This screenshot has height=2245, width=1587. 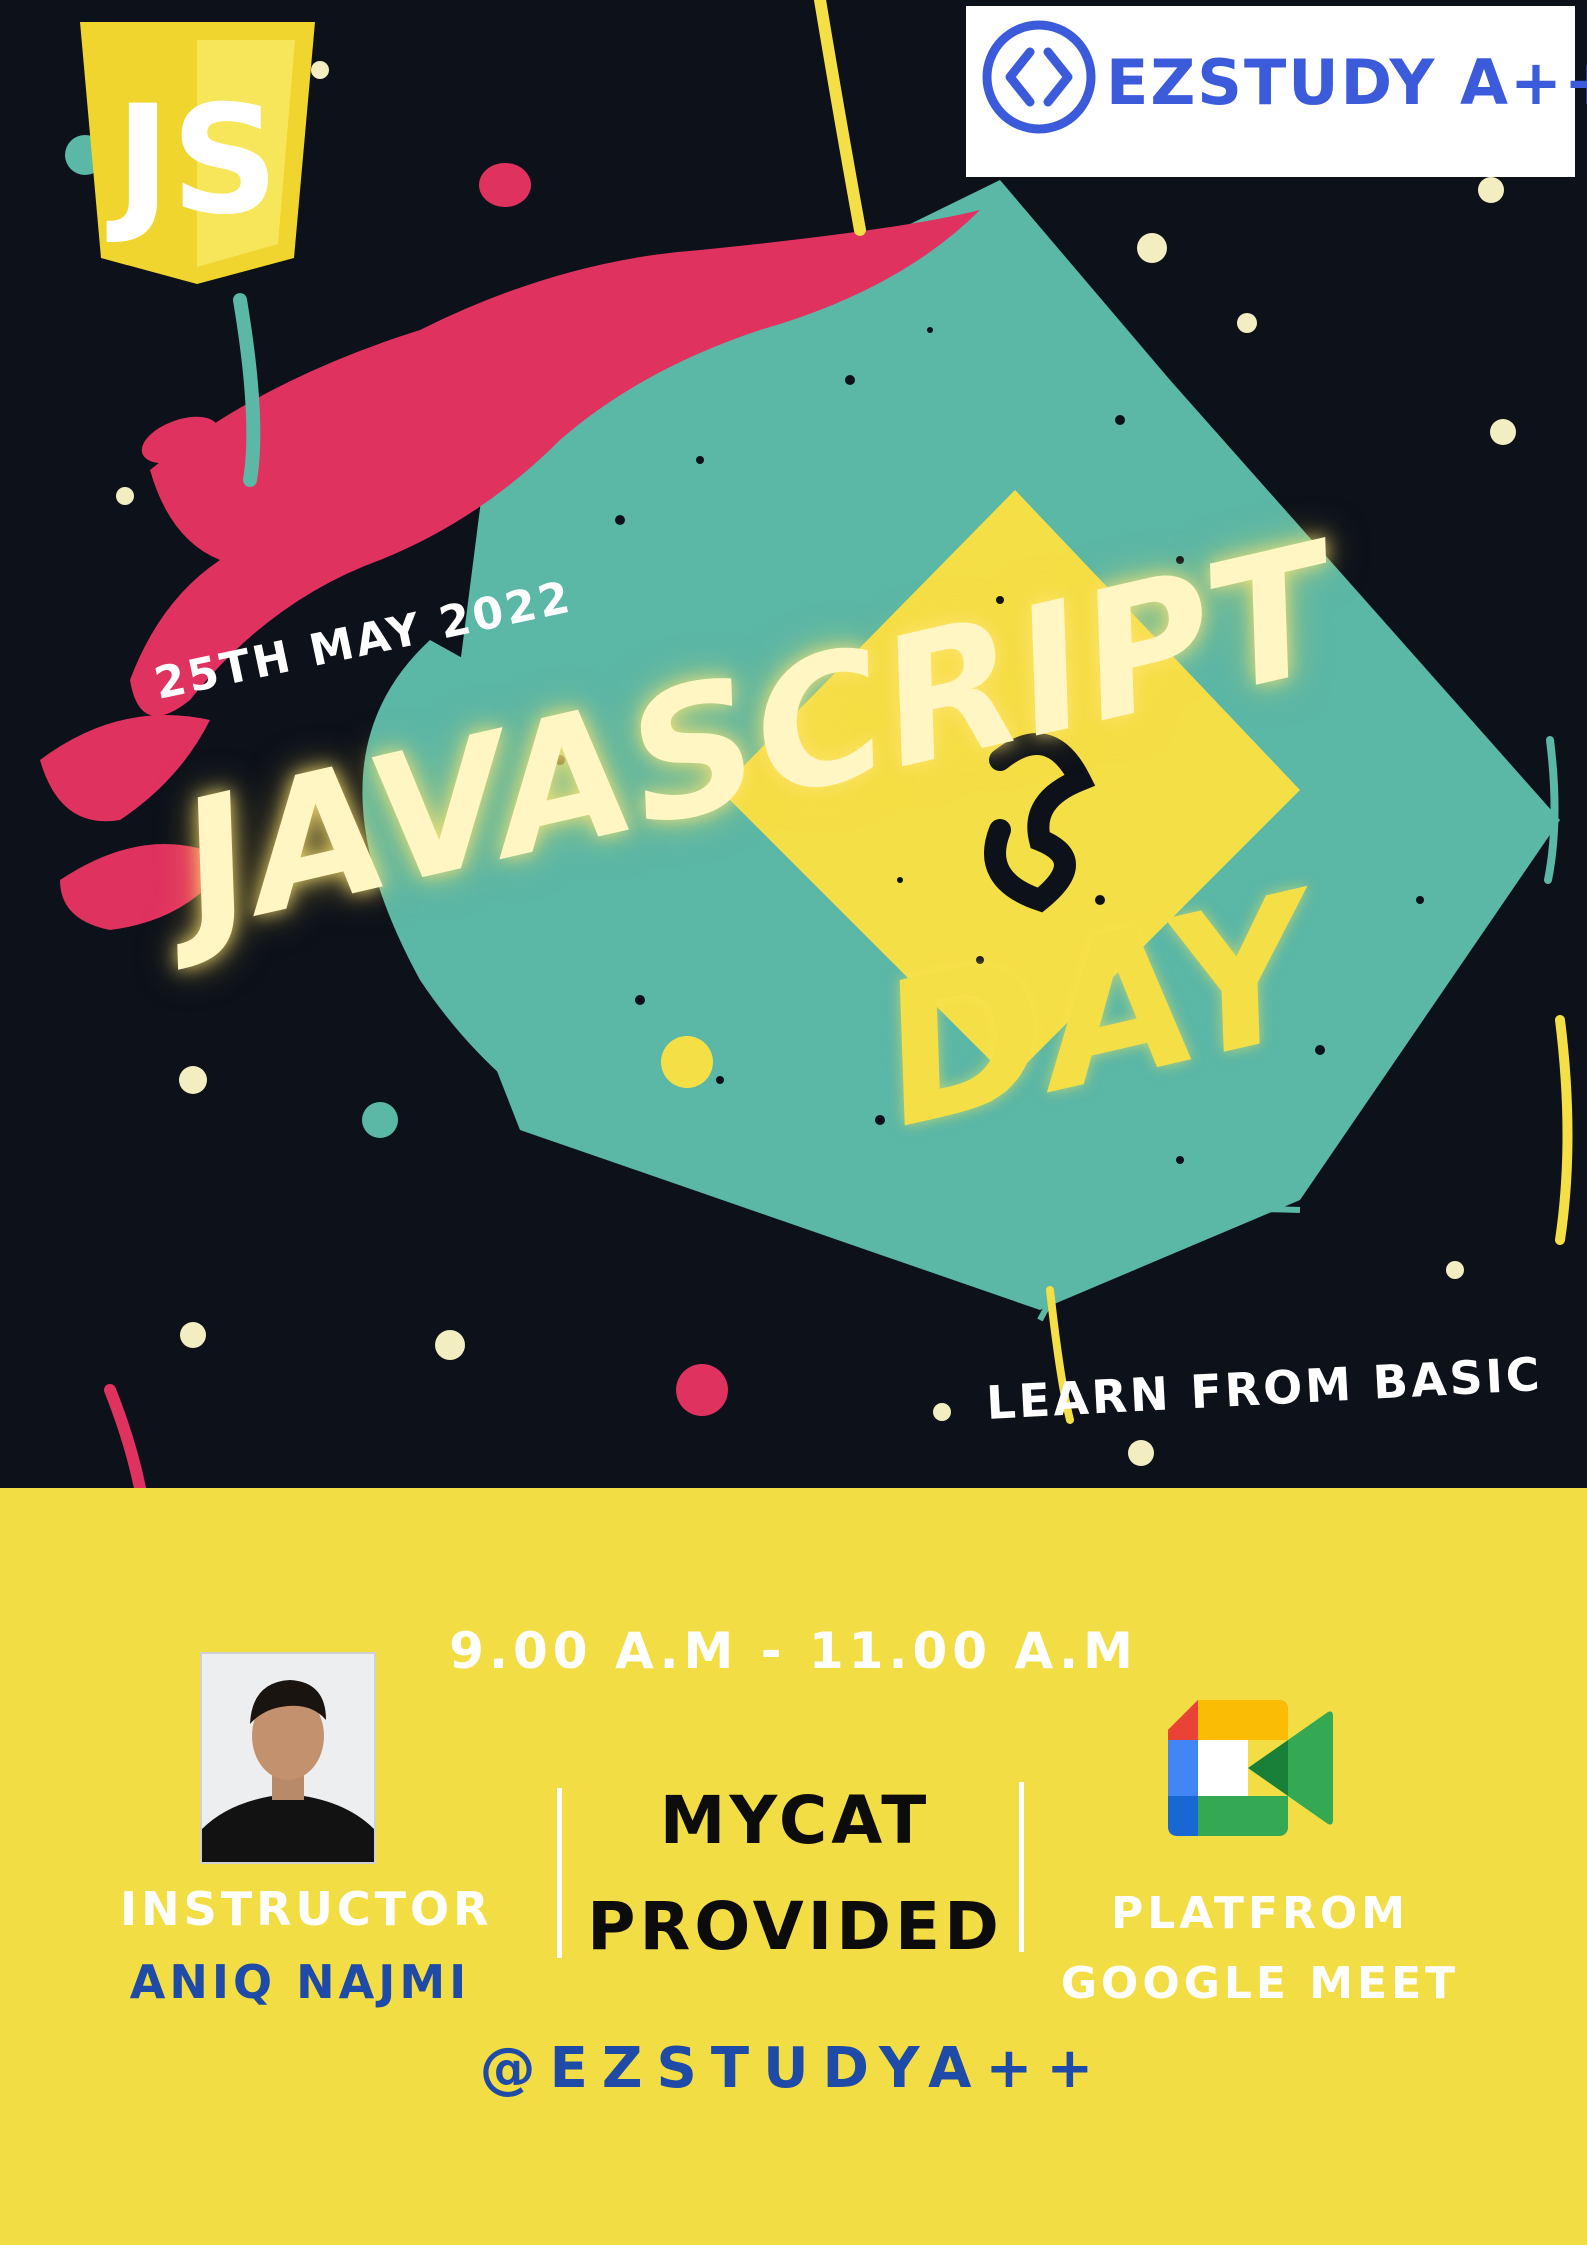 I want to click on left-divider, so click(x=559, y=1873).